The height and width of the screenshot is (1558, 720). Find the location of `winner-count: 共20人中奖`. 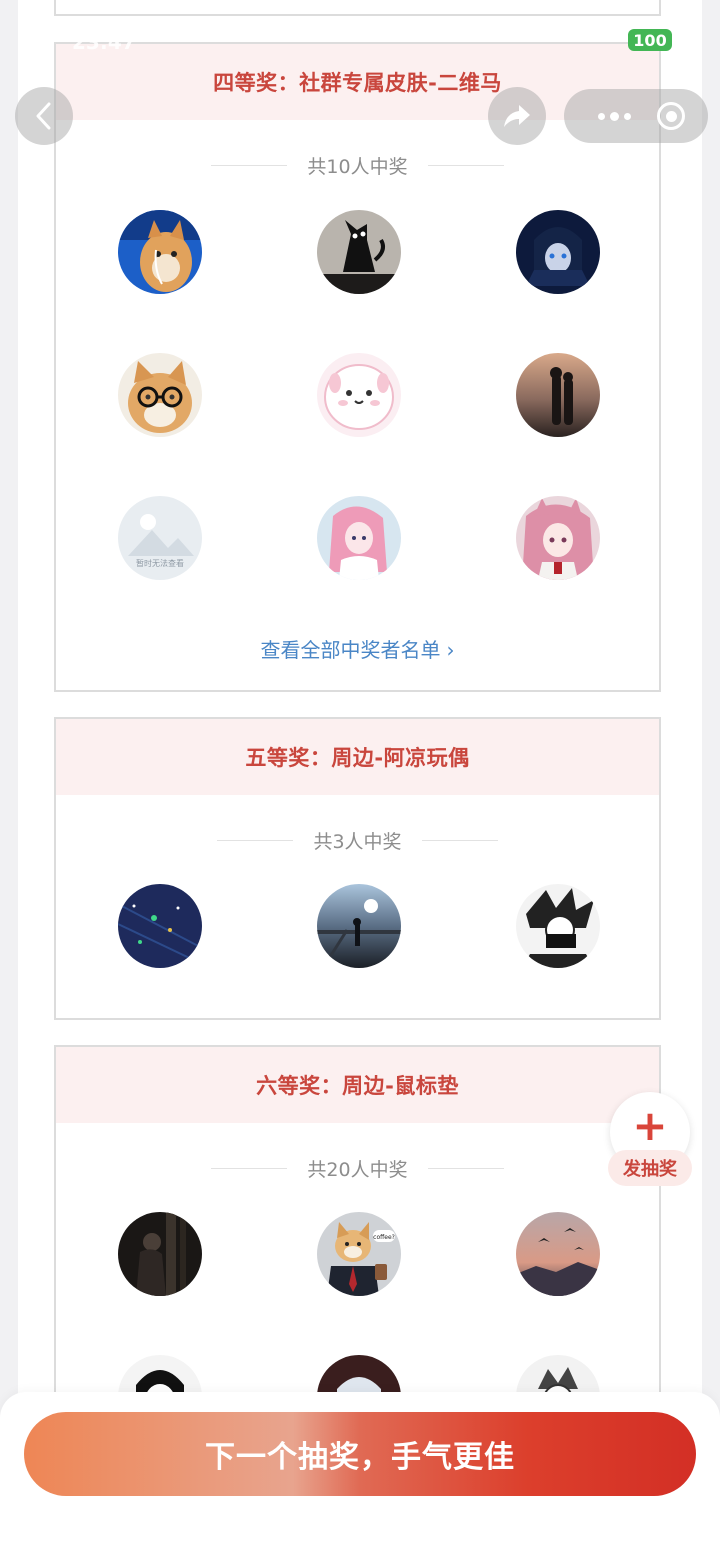

winner-count: 共20人中奖 is located at coordinates (357, 1170).